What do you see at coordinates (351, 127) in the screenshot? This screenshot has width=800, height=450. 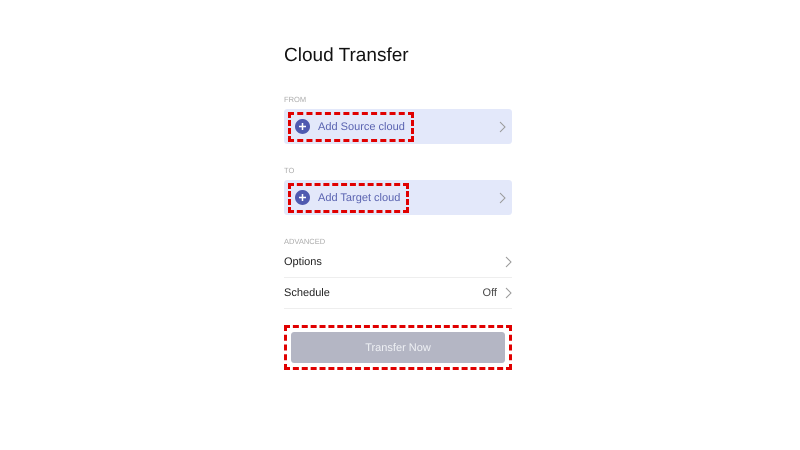 I see `add-cloud-button: Add Source cloud` at bounding box center [351, 127].